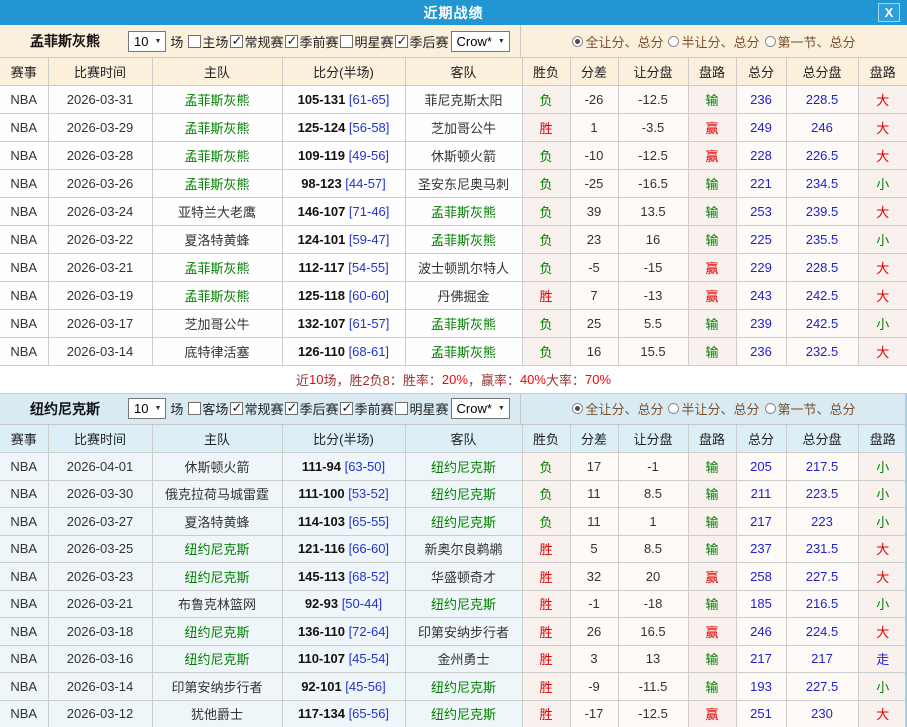 The image size is (907, 727). I want to click on cell-point-diff: 17, so click(594, 466).